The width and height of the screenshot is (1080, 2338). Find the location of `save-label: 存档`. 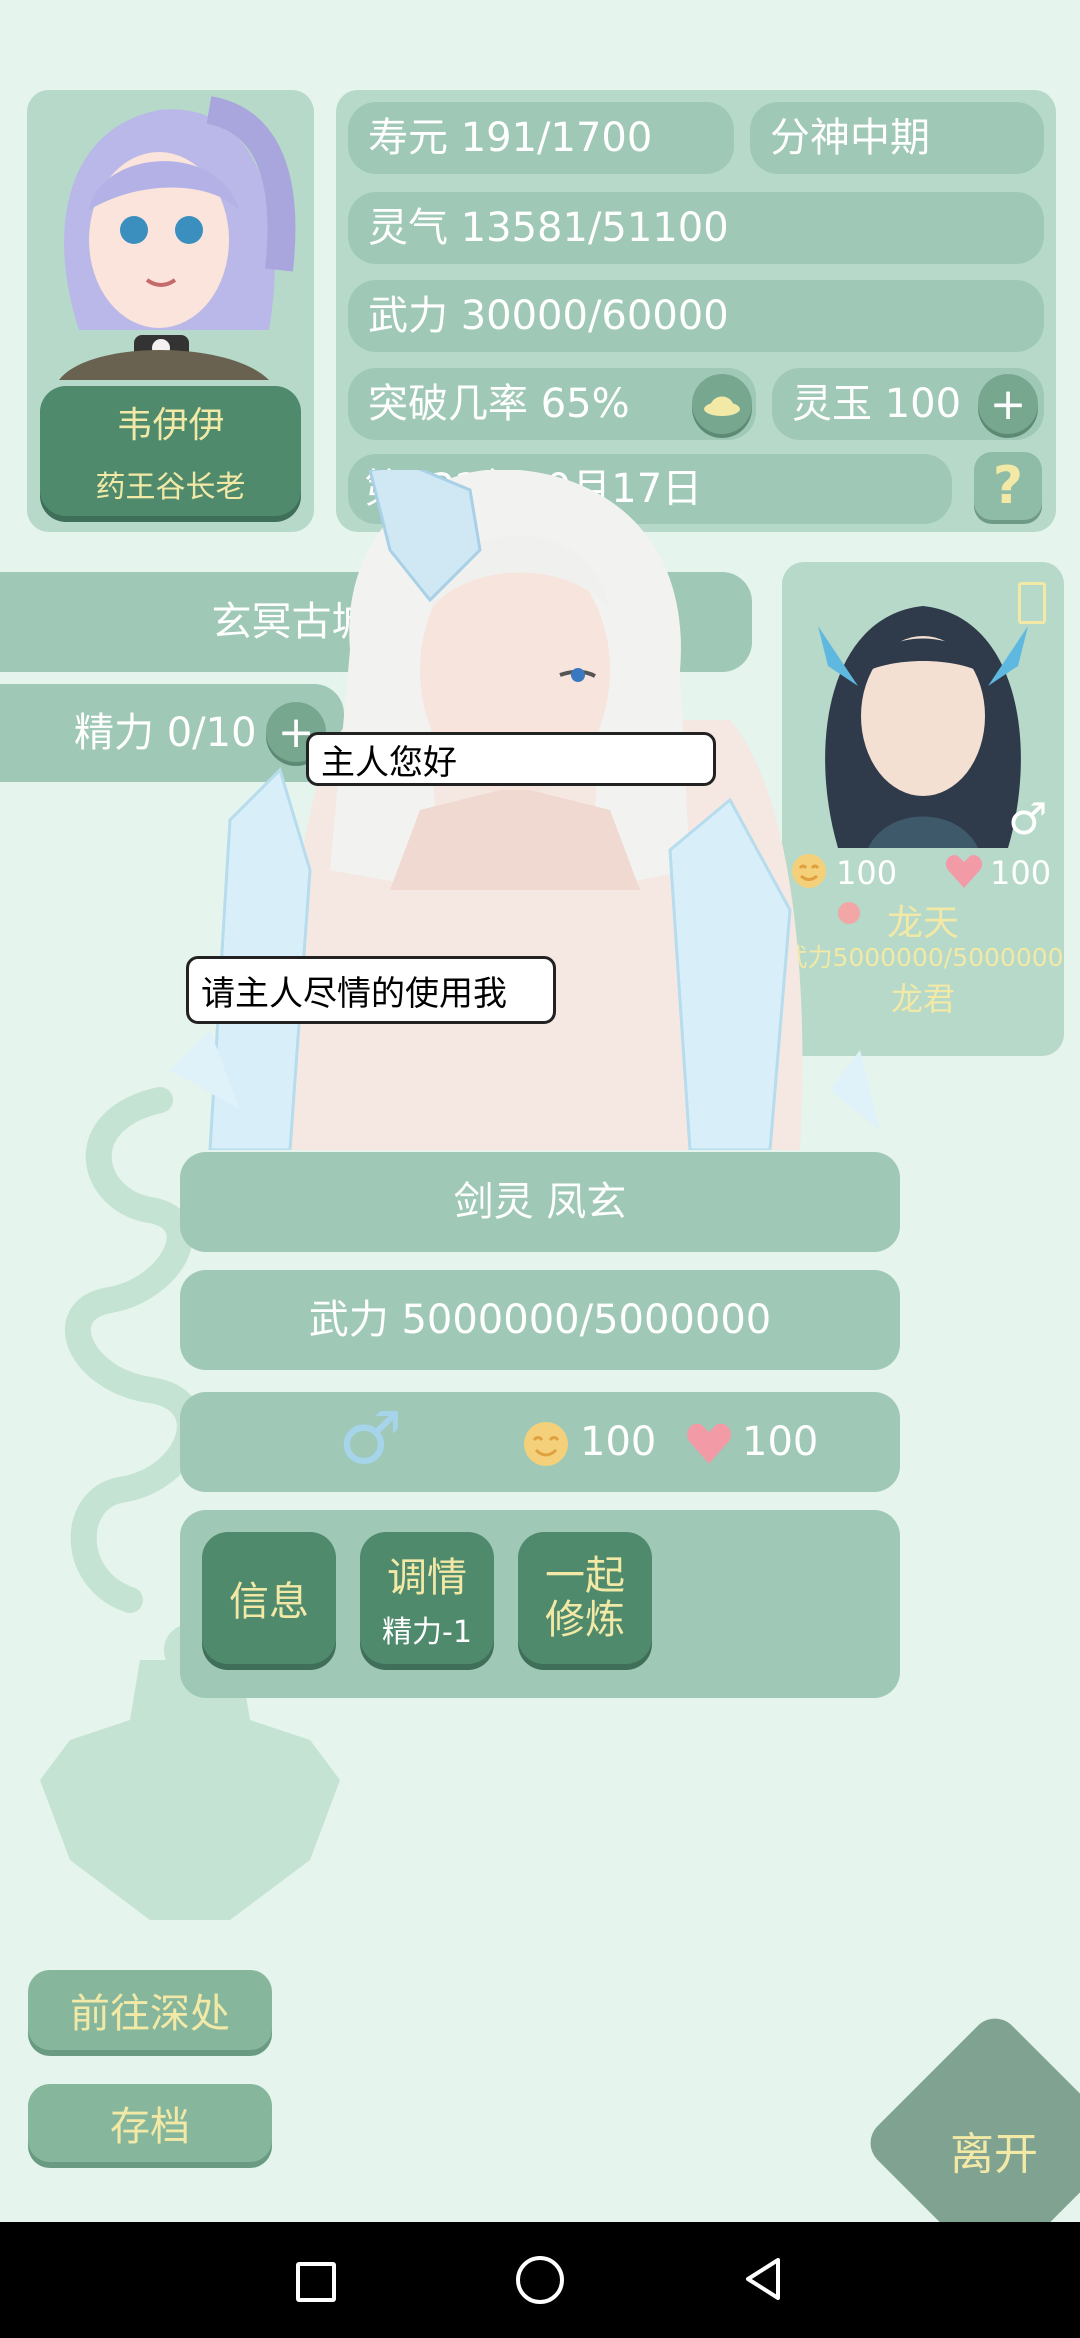

save-label: 存档 is located at coordinates (150, 2127).